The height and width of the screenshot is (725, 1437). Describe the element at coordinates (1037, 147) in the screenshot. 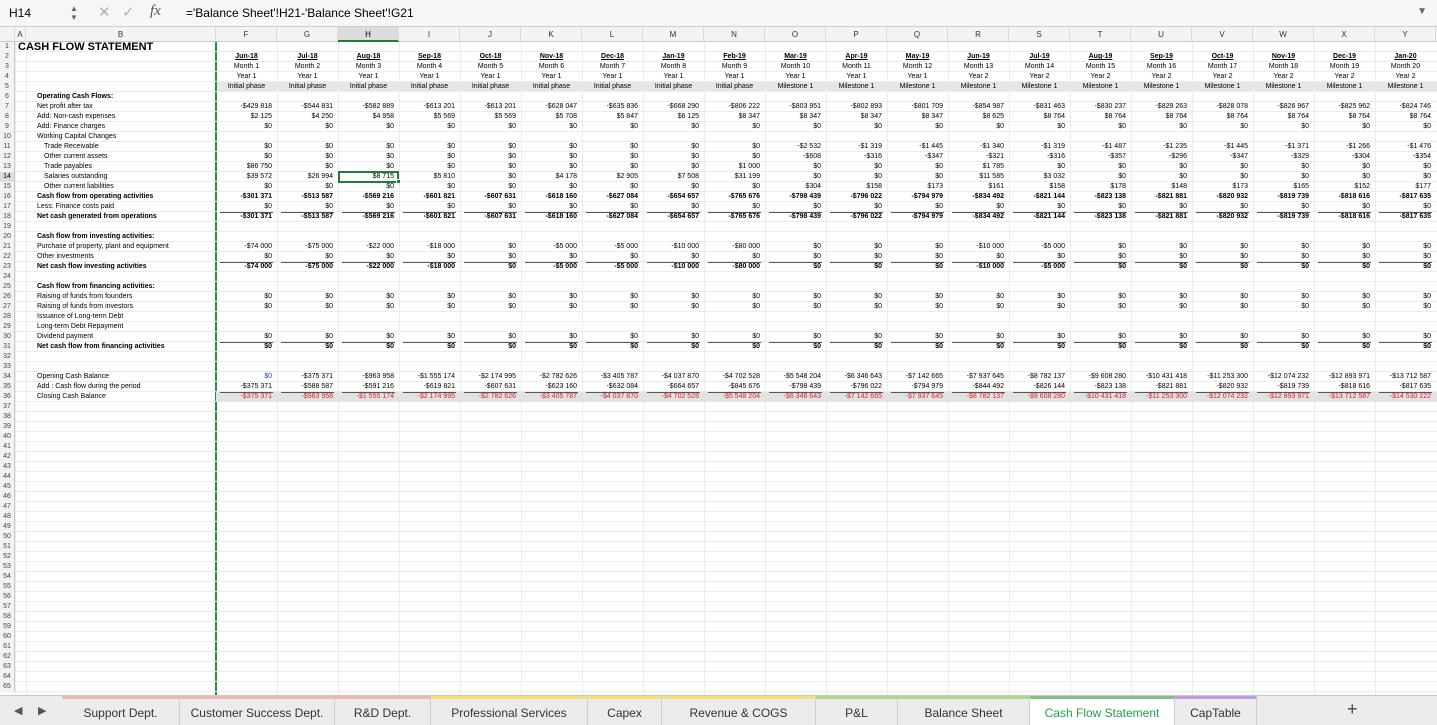

I see `value-cell: -$1 319` at that location.